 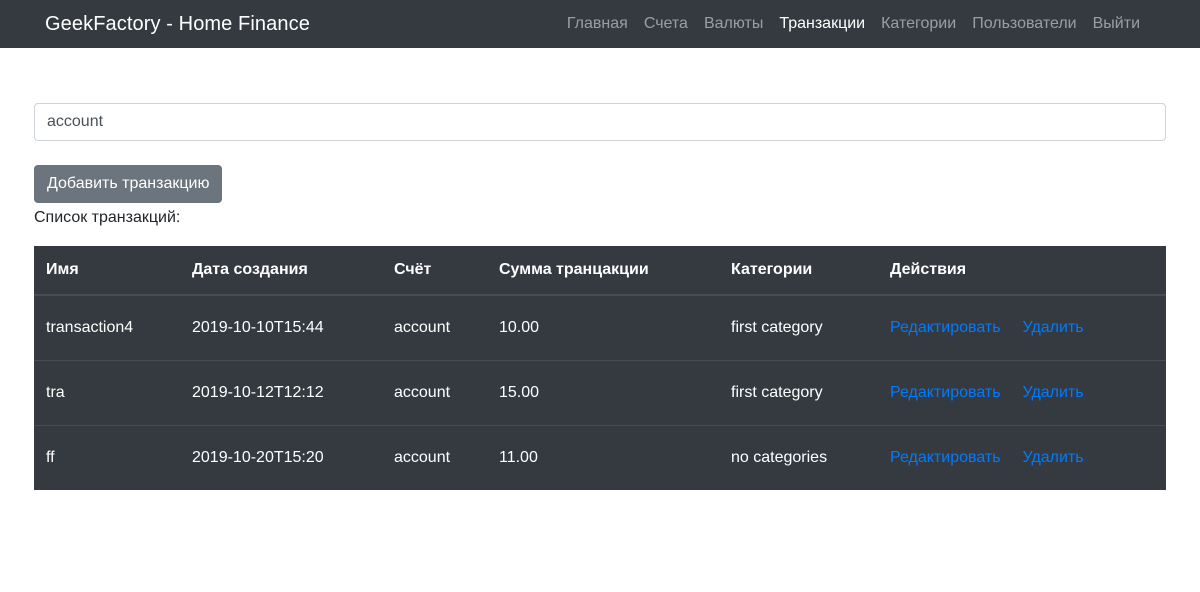 I want to click on nav-link-logout: Выйти, so click(x=1116, y=24).